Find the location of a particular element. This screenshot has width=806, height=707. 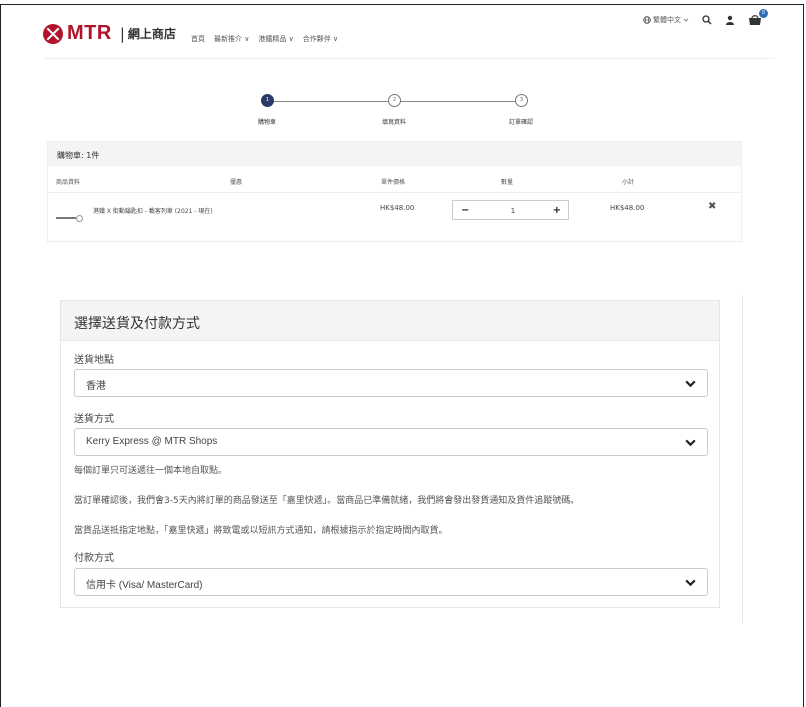

column-header-quantity: 數量 is located at coordinates (507, 182).